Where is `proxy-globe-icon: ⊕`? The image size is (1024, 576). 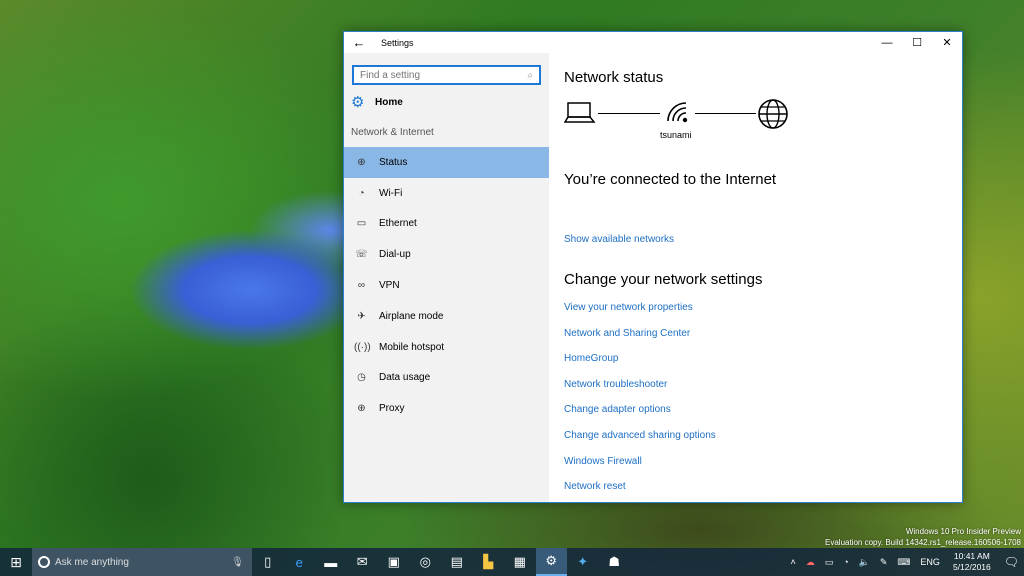 proxy-globe-icon: ⊕ is located at coordinates (361, 409).